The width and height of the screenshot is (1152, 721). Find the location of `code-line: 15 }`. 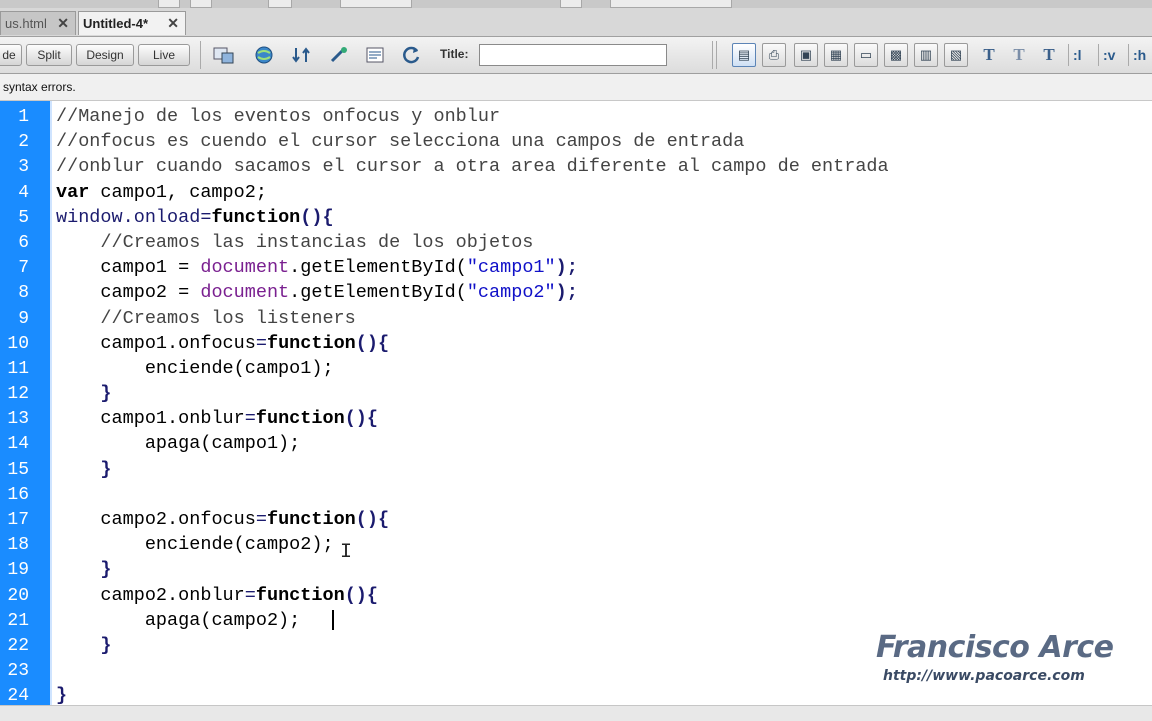

code-line: 15 } is located at coordinates (576, 469).